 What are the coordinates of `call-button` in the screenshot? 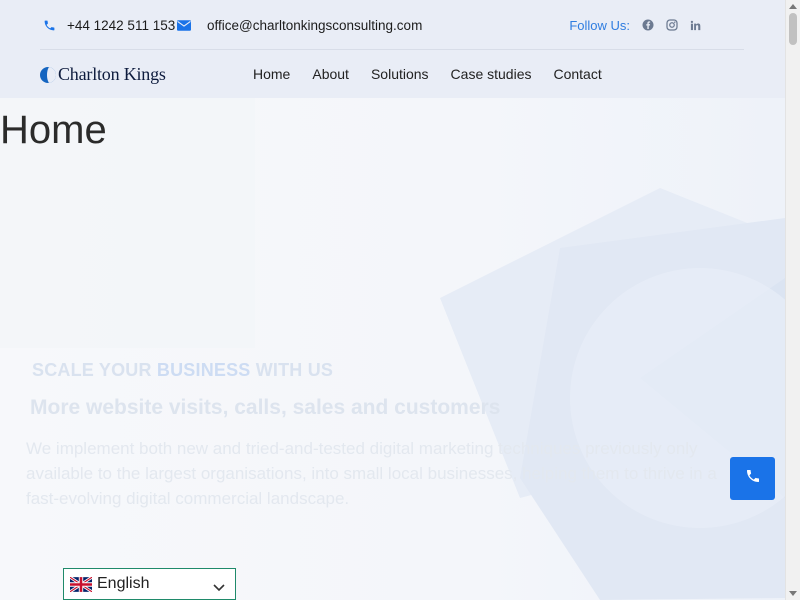 It's located at (752, 478).